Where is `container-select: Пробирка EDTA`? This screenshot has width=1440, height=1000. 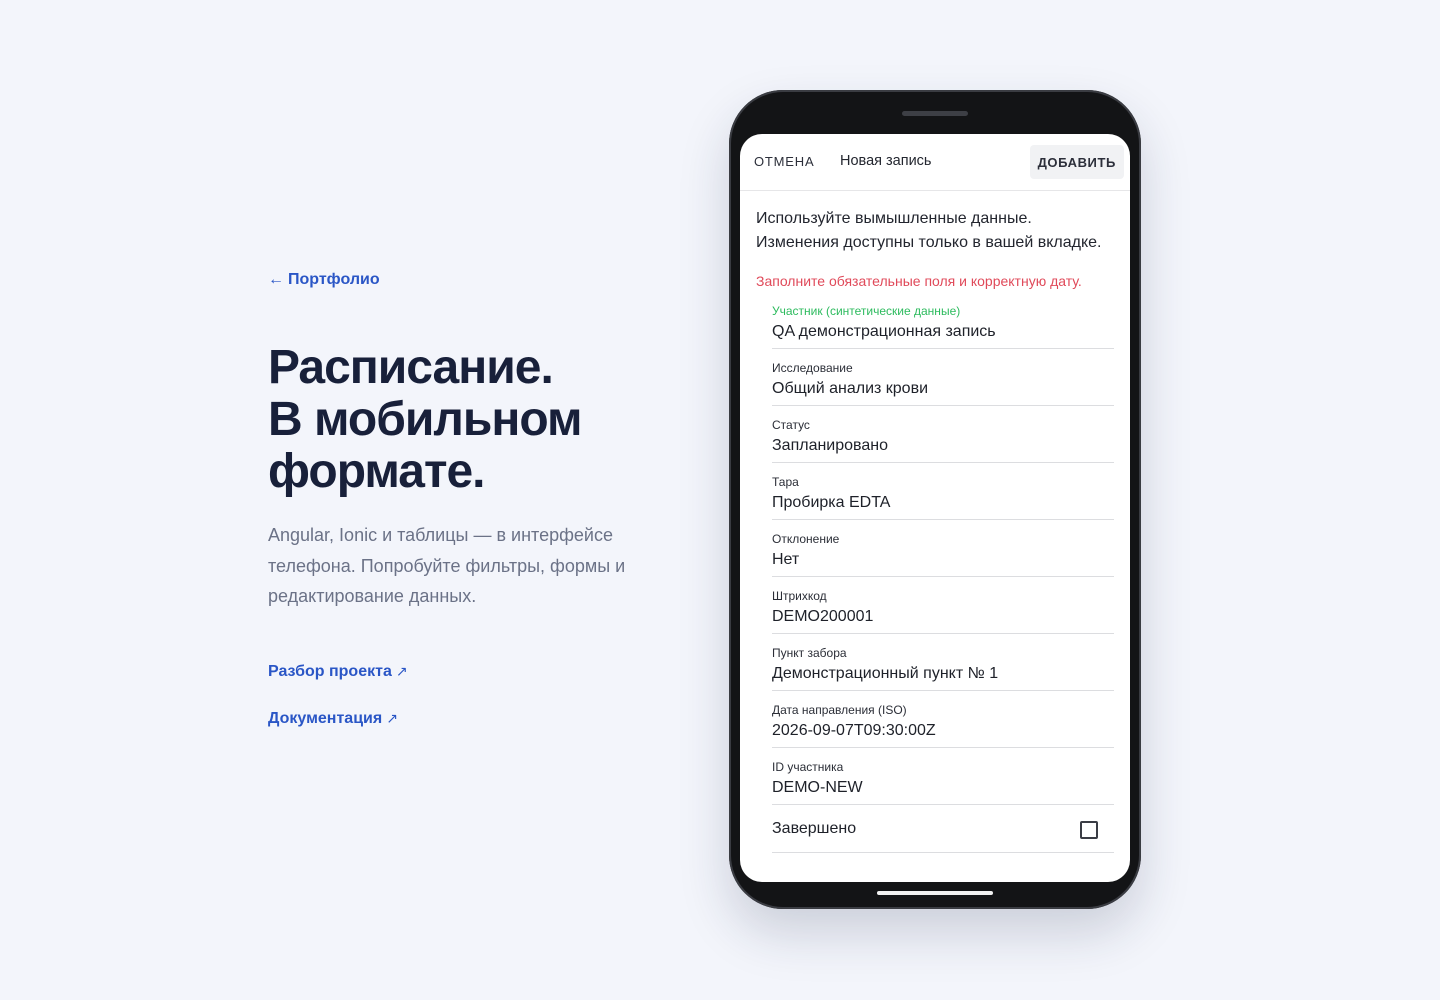 container-select: Пробирка EDTA is located at coordinates (937, 503).